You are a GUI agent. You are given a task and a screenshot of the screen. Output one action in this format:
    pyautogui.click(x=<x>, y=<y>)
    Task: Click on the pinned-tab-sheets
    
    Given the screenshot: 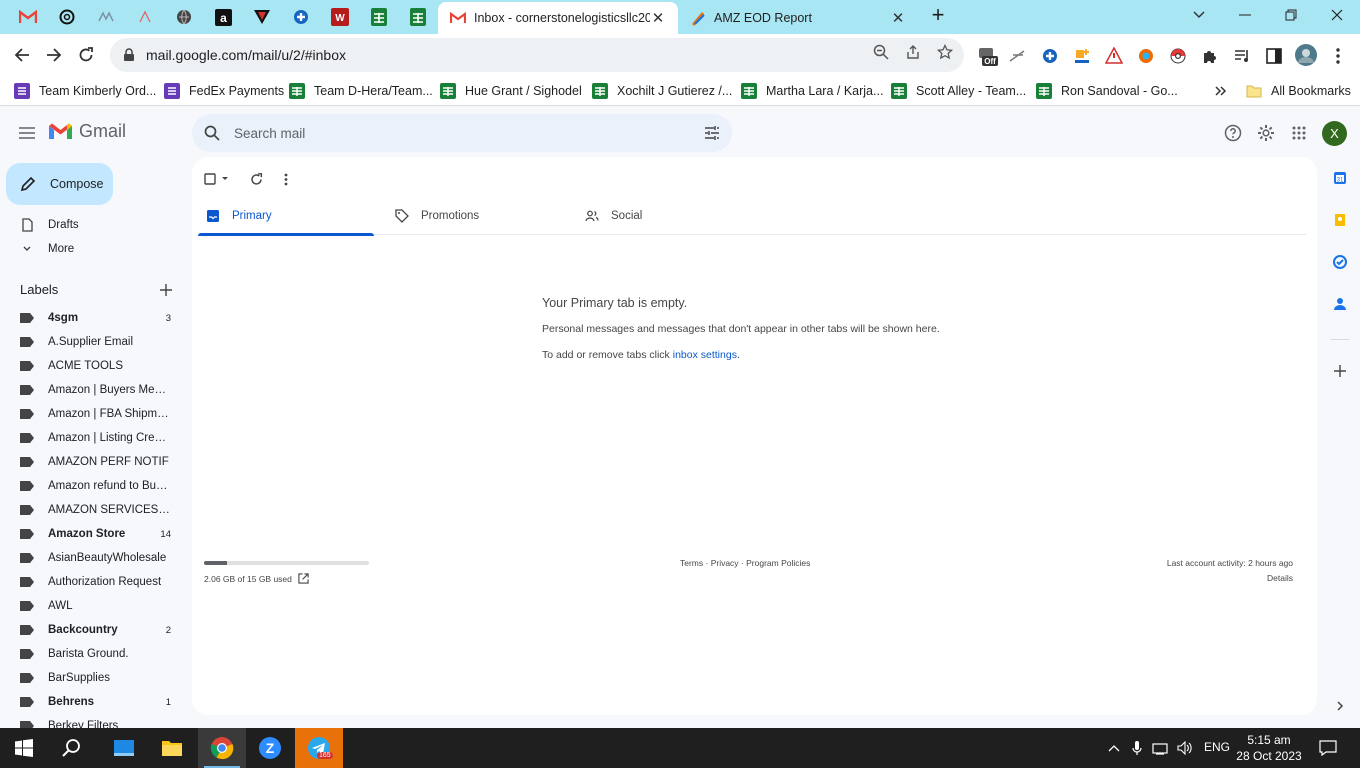 What is the action you would take?
    pyautogui.click(x=379, y=17)
    